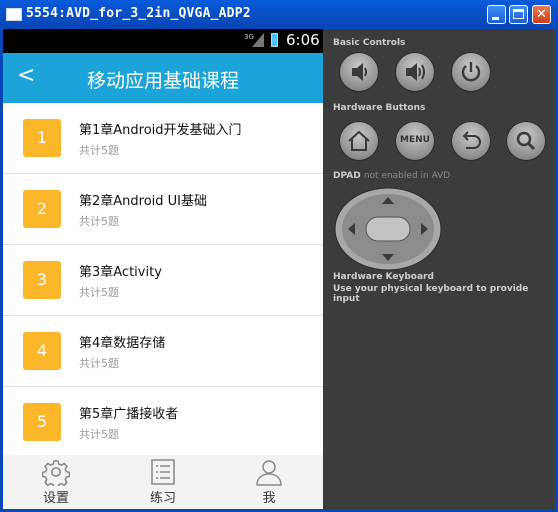 The height and width of the screenshot is (512, 558). What do you see at coordinates (163, 280) in the screenshot?
I see `chapter-item: 3 第3章Activity 共计5题` at bounding box center [163, 280].